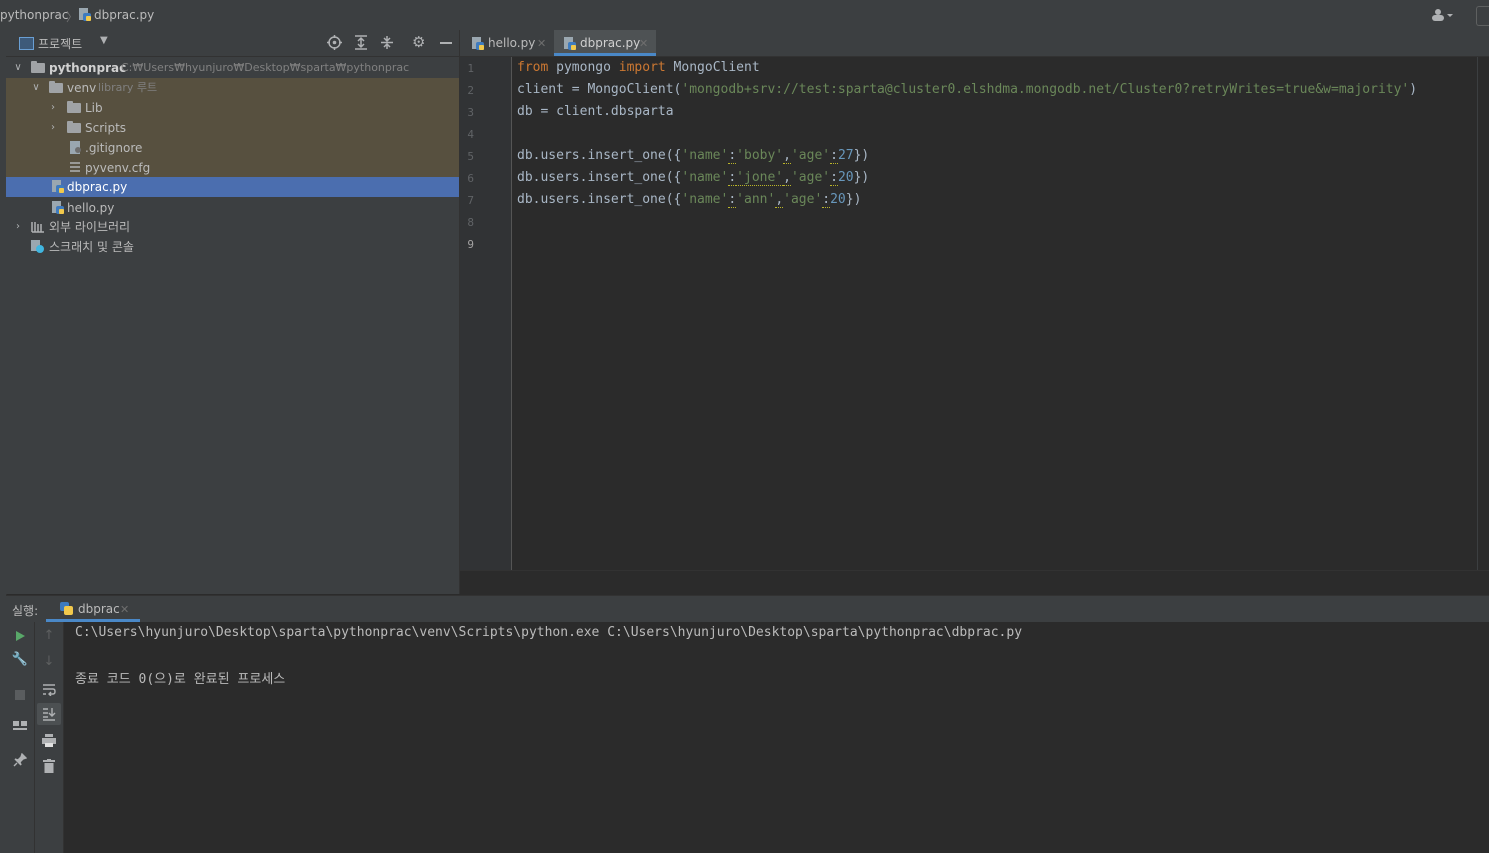 The height and width of the screenshot is (853, 1489). Describe the element at coordinates (1482, 16) in the screenshot. I see `toolbar-overflow` at that location.